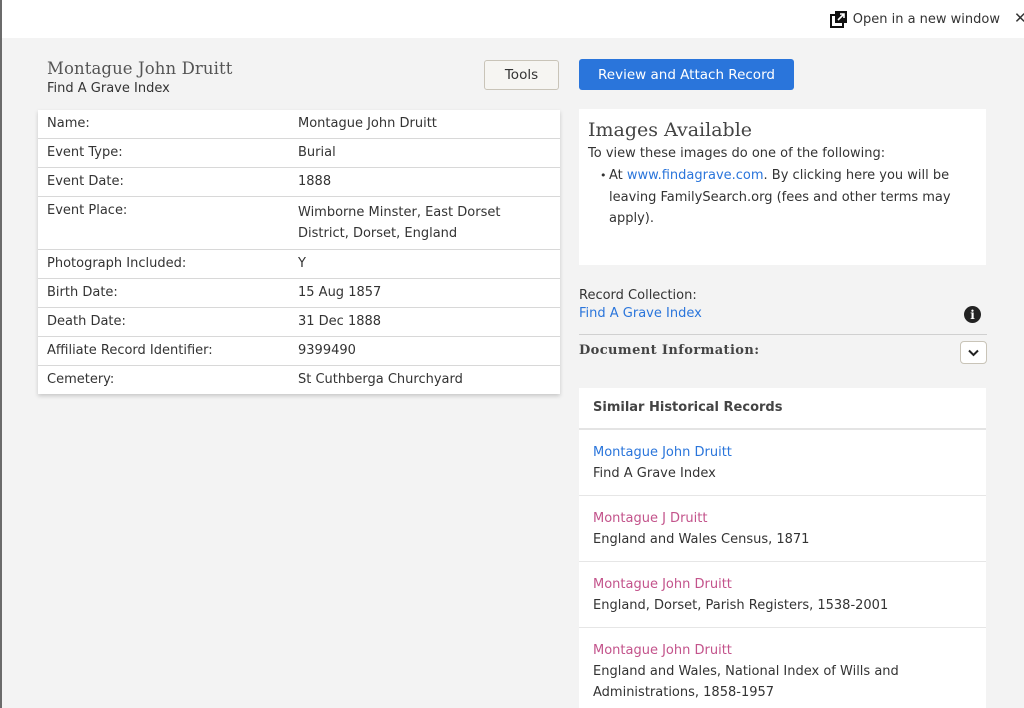 This screenshot has width=1024, height=708. Describe the element at coordinates (926, 19) in the screenshot. I see `open-new-window-label: Open in a new window` at that location.